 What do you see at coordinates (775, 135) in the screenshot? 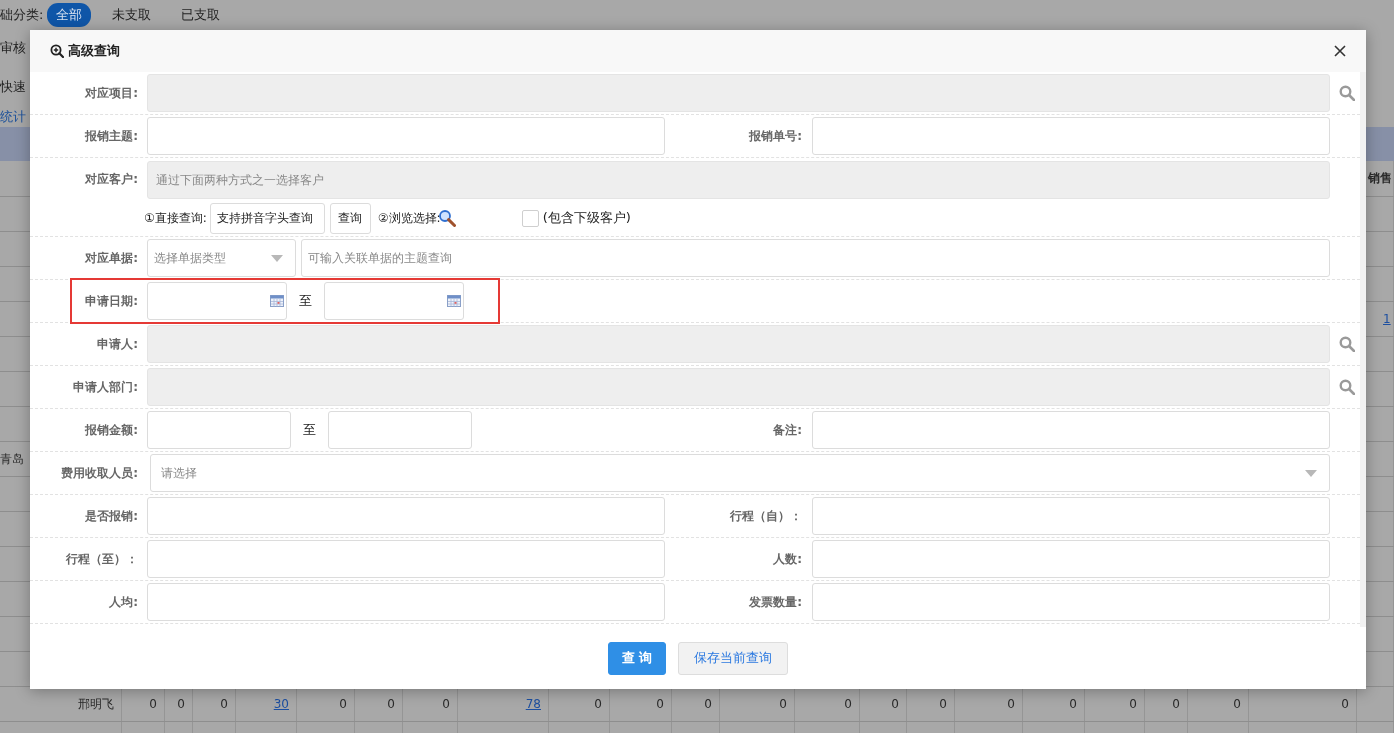
I see `field-label: 报销单号:` at bounding box center [775, 135].